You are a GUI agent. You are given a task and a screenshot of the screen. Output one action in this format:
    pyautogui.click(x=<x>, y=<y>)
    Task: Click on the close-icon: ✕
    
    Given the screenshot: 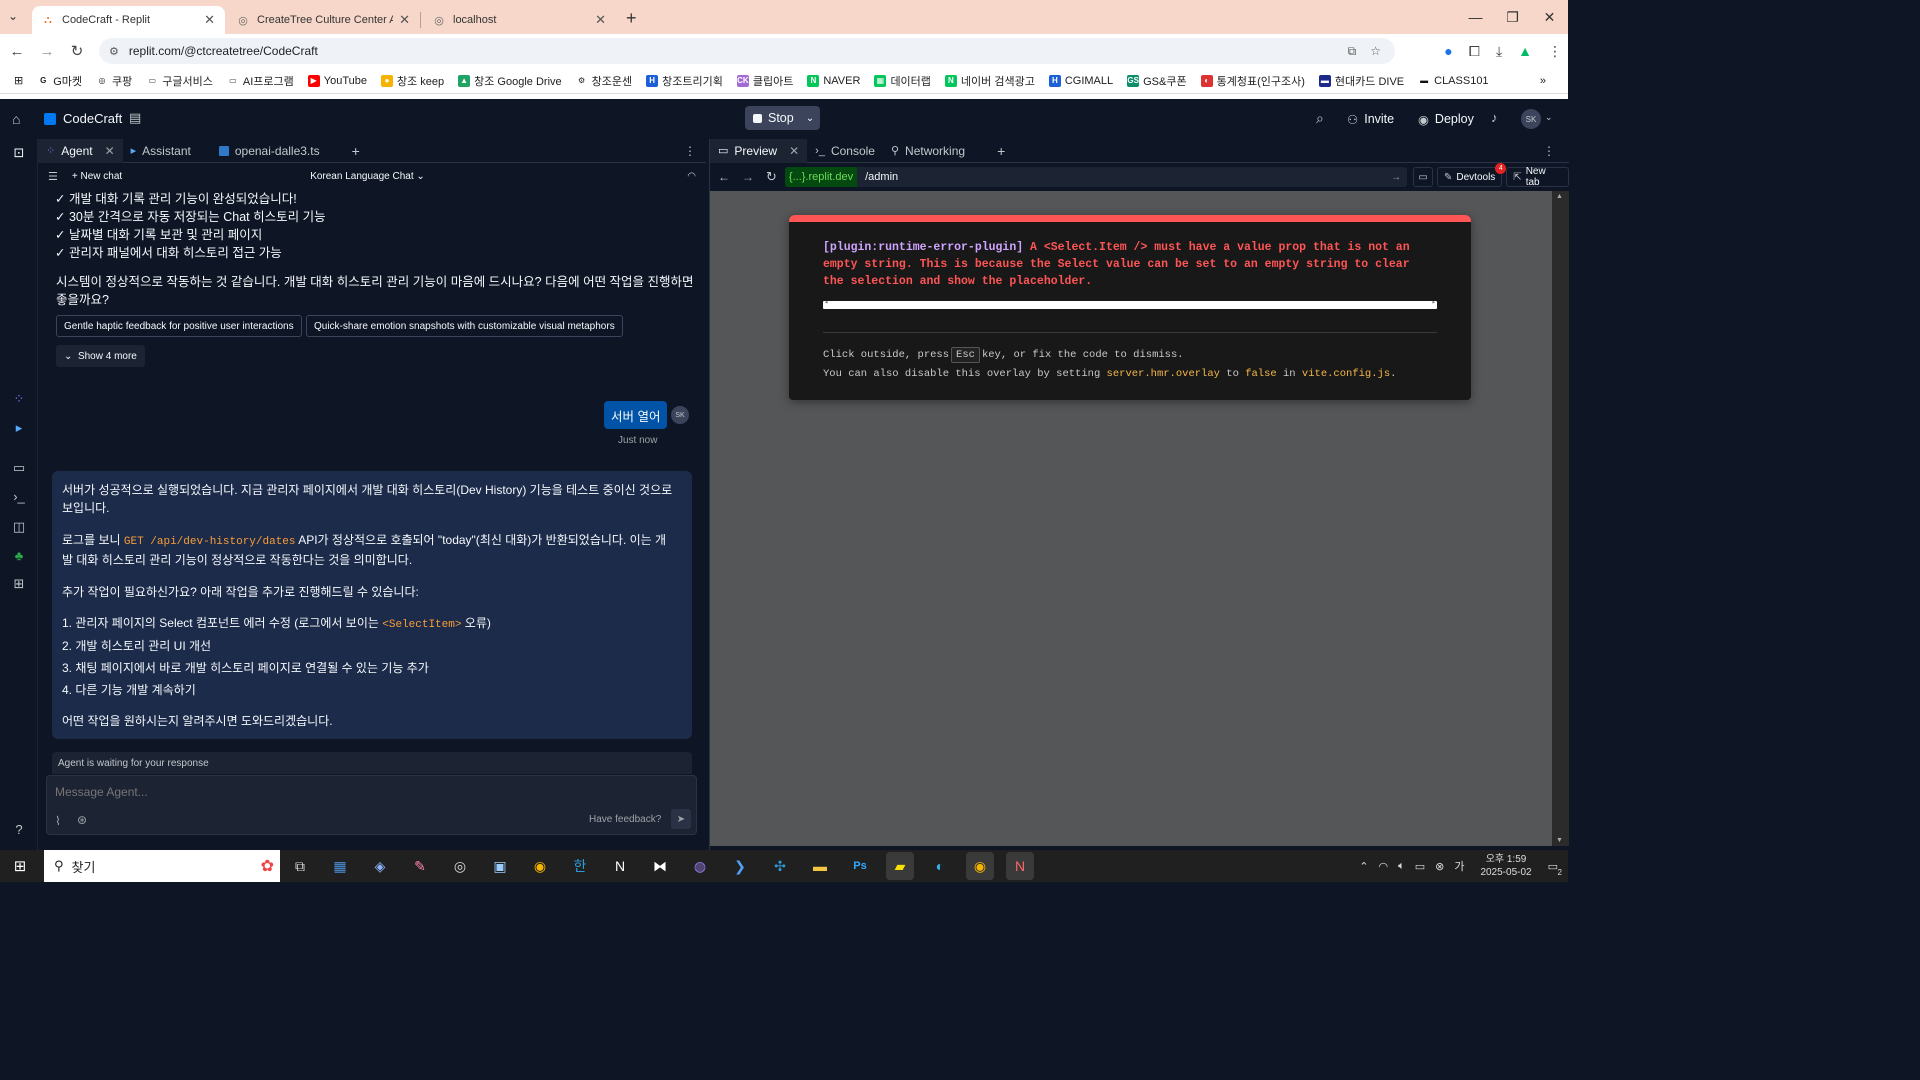 What is the action you would take?
    pyautogui.click(x=110, y=151)
    